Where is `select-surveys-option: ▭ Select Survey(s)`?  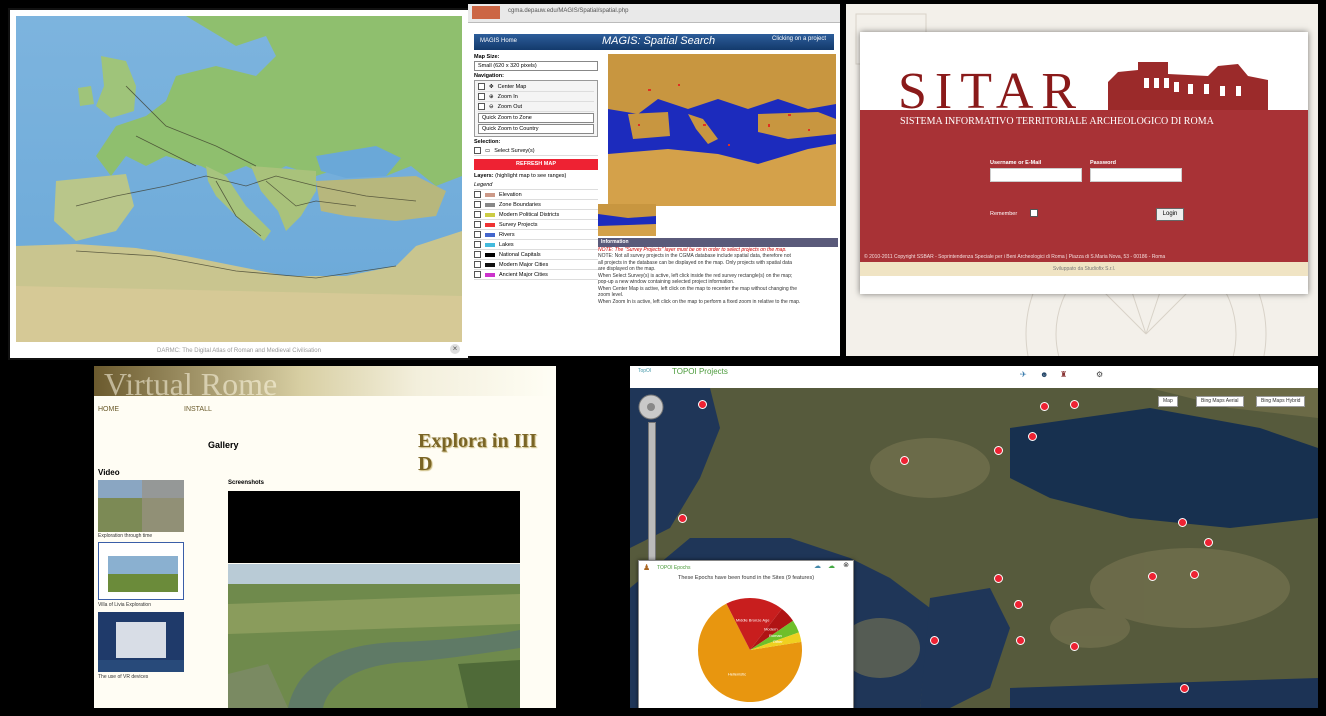 select-surveys-option: ▭ Select Survey(s) is located at coordinates (536, 151).